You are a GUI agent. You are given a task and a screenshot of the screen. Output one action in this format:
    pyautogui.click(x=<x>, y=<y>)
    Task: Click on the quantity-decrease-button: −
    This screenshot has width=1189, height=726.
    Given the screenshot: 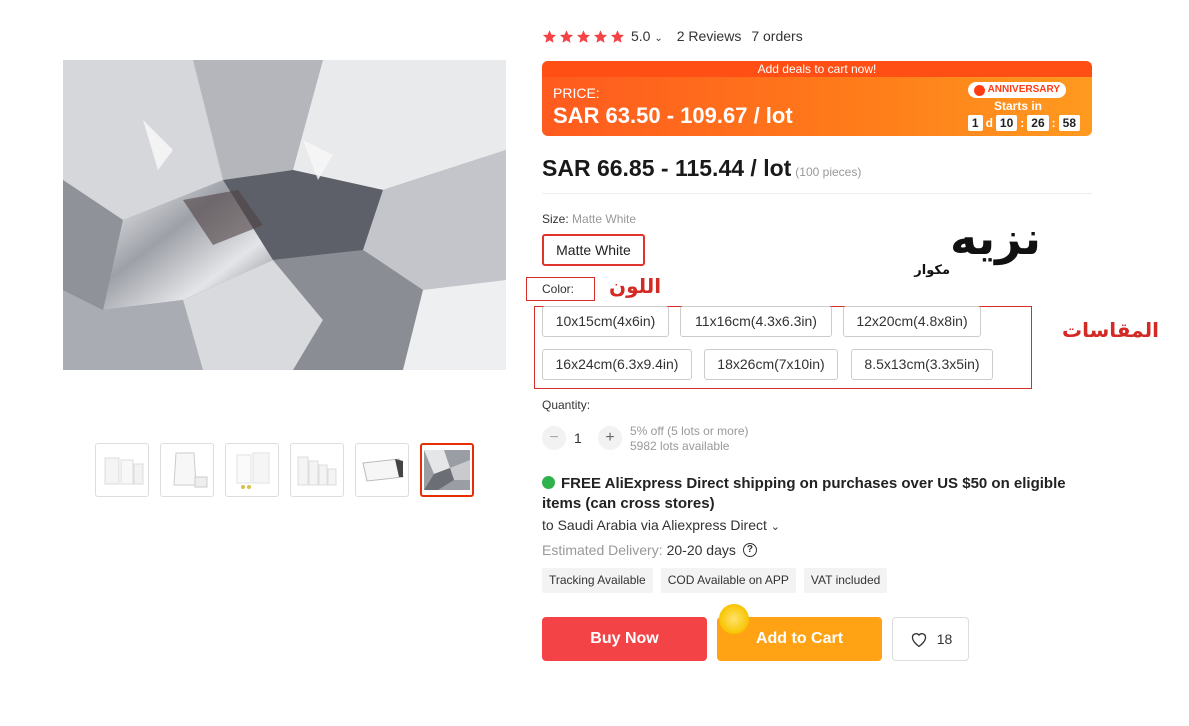 What is the action you would take?
    pyautogui.click(x=554, y=438)
    